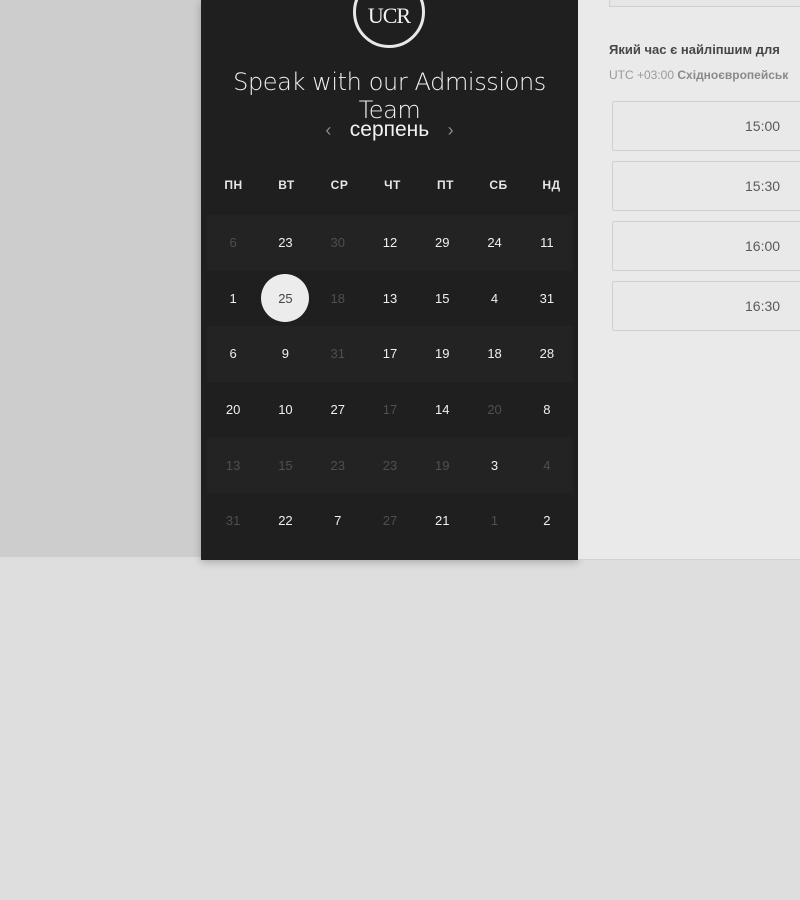 The width and height of the screenshot is (800, 900). What do you see at coordinates (547, 354) in the screenshot?
I see `calendar-day: 28` at bounding box center [547, 354].